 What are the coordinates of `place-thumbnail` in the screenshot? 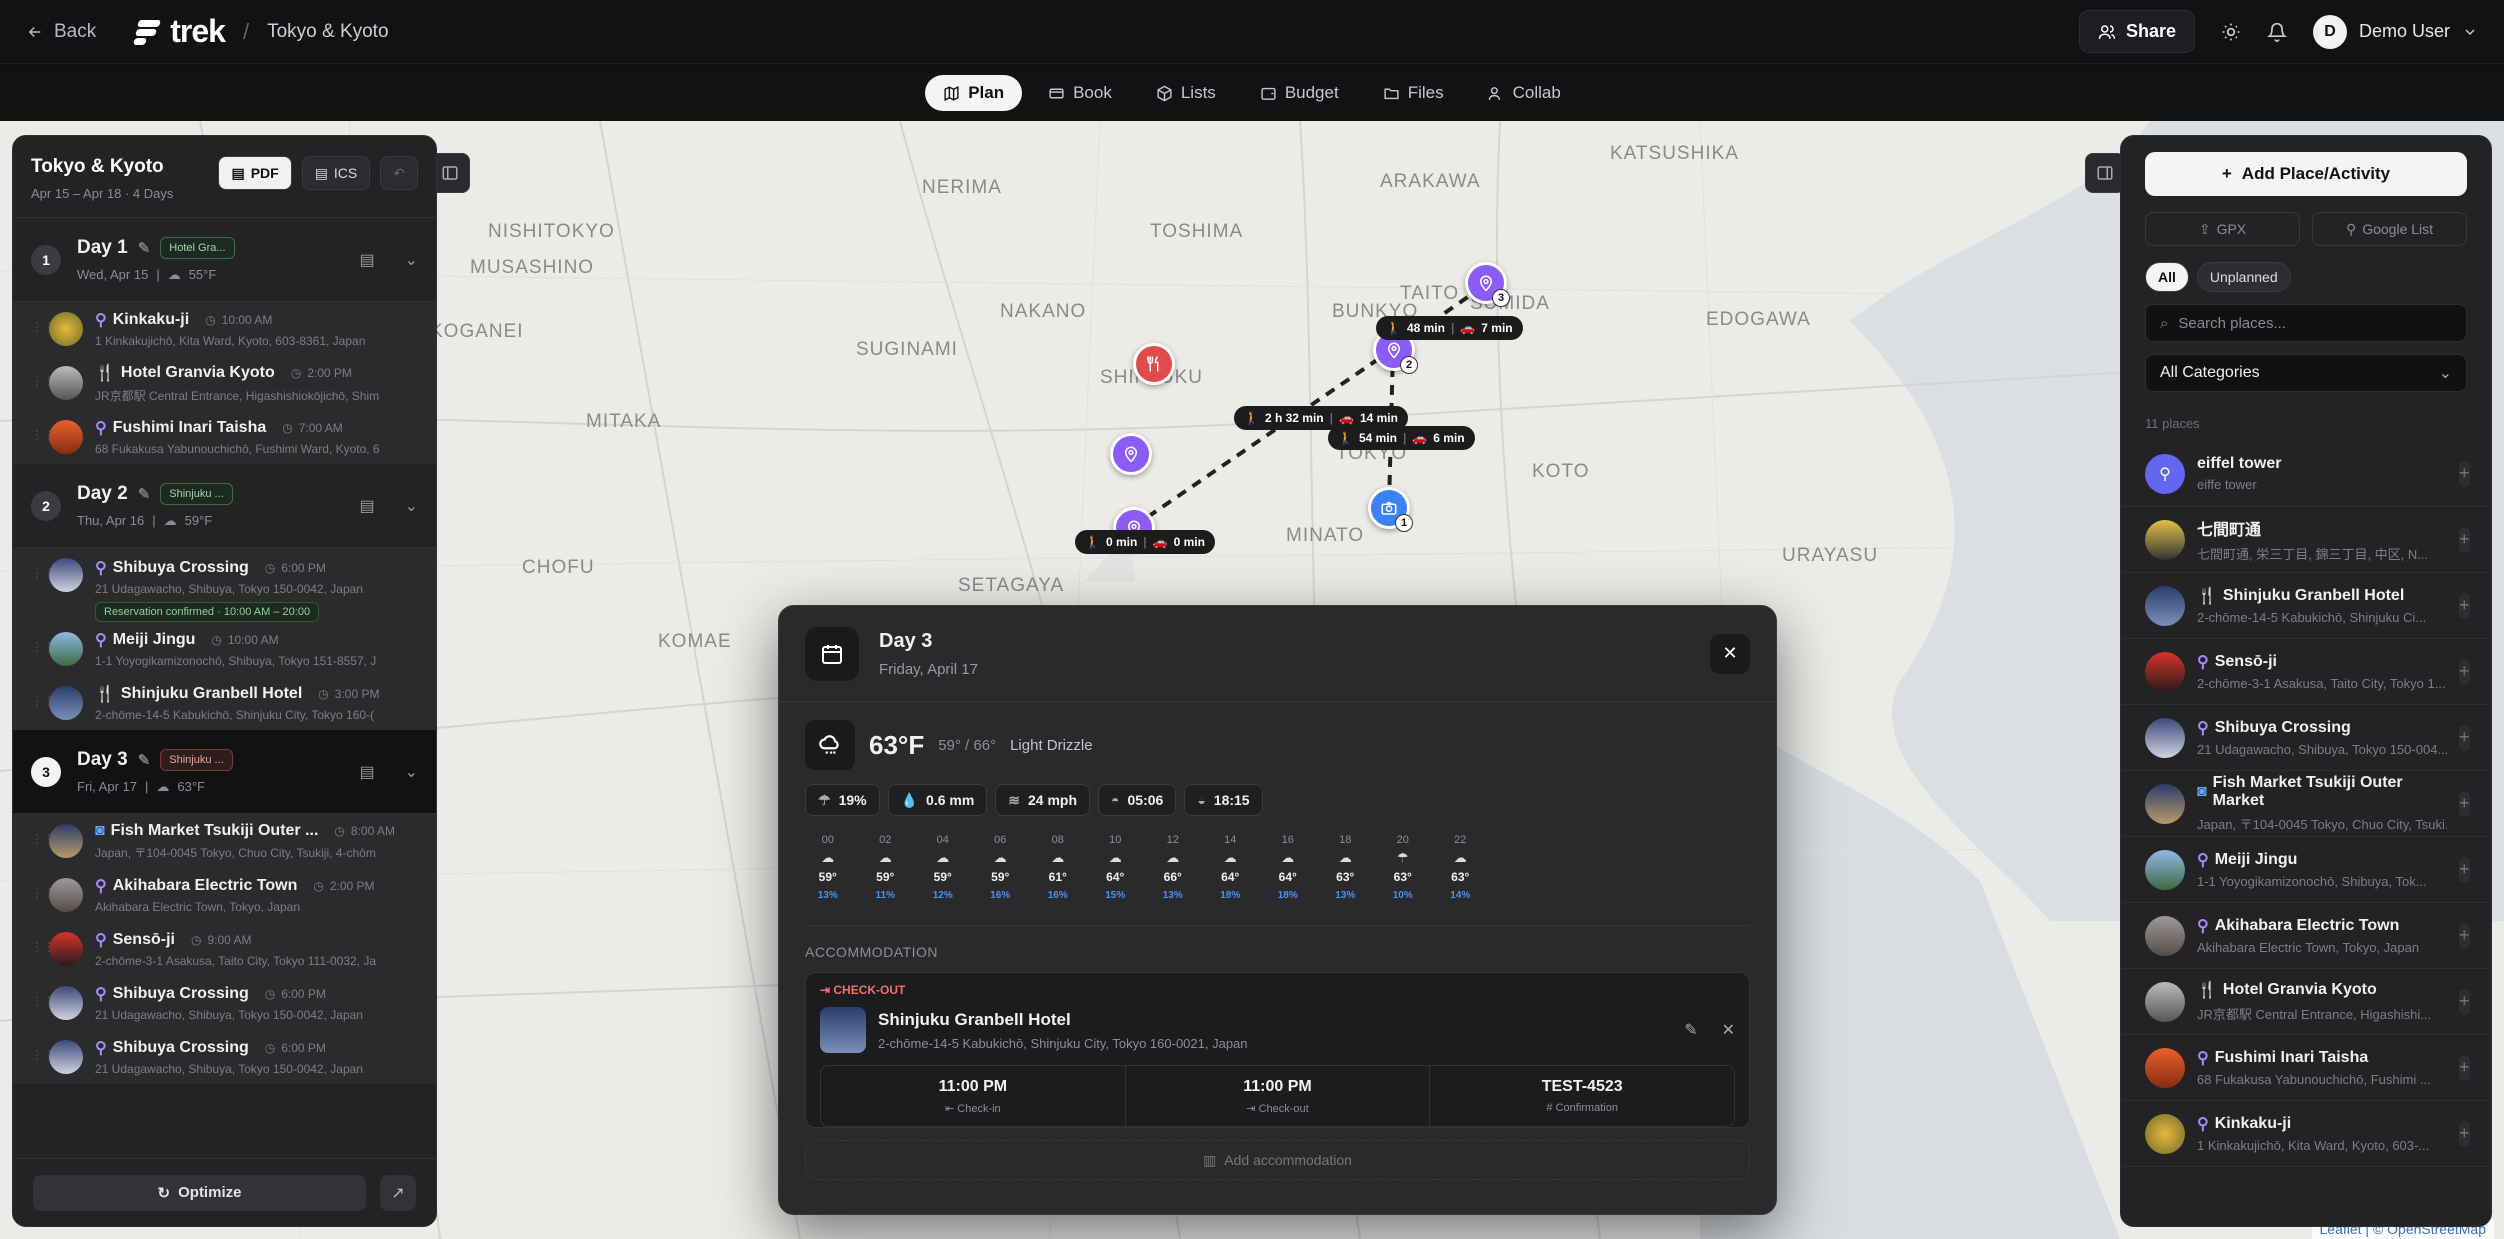 It's located at (2165, 803).